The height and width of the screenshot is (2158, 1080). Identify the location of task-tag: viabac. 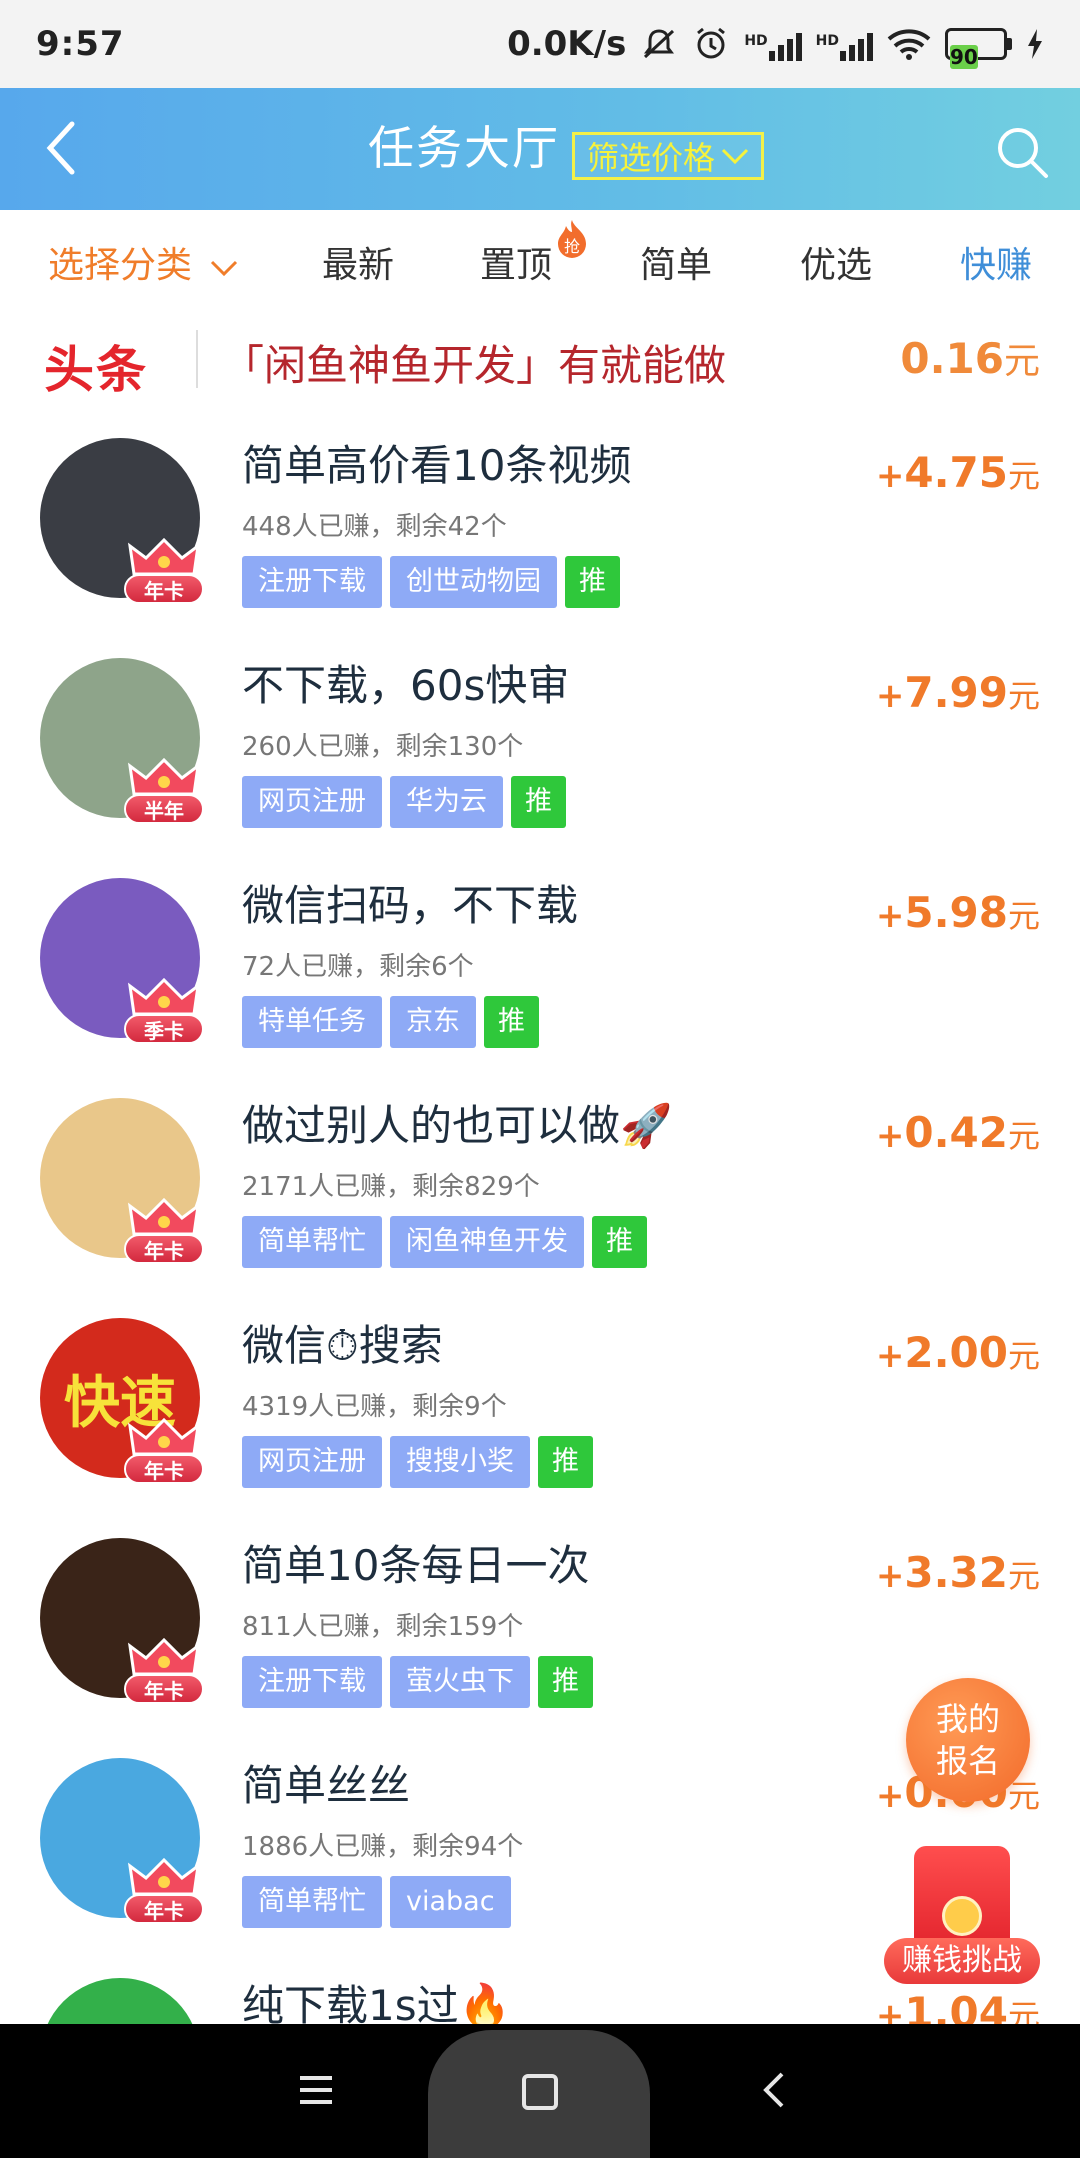
(450, 1902).